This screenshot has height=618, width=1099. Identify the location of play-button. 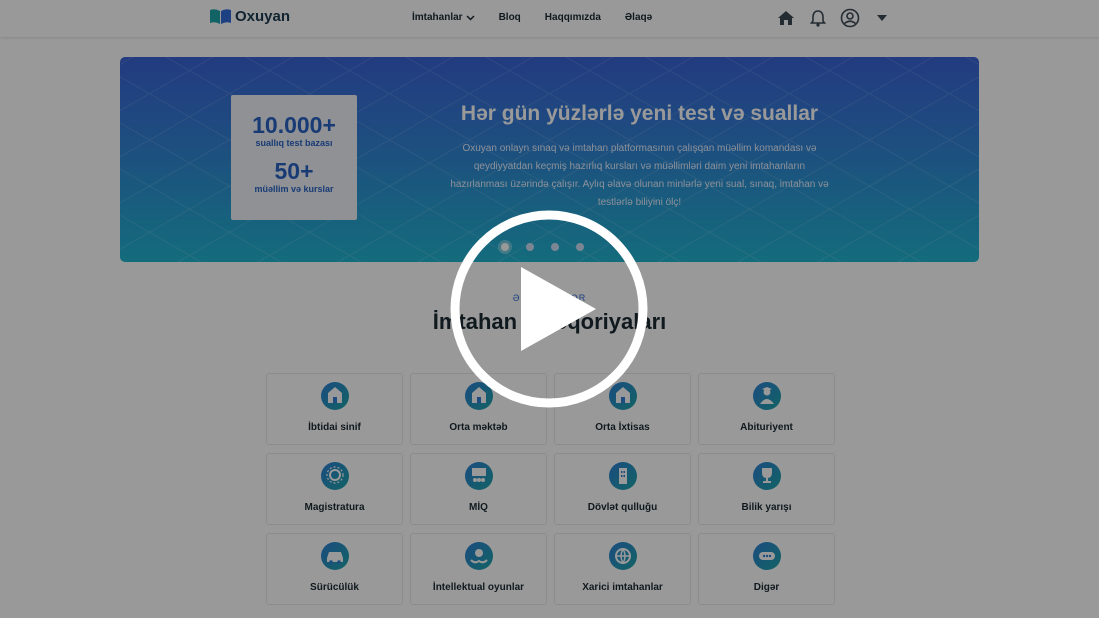
(549, 309).